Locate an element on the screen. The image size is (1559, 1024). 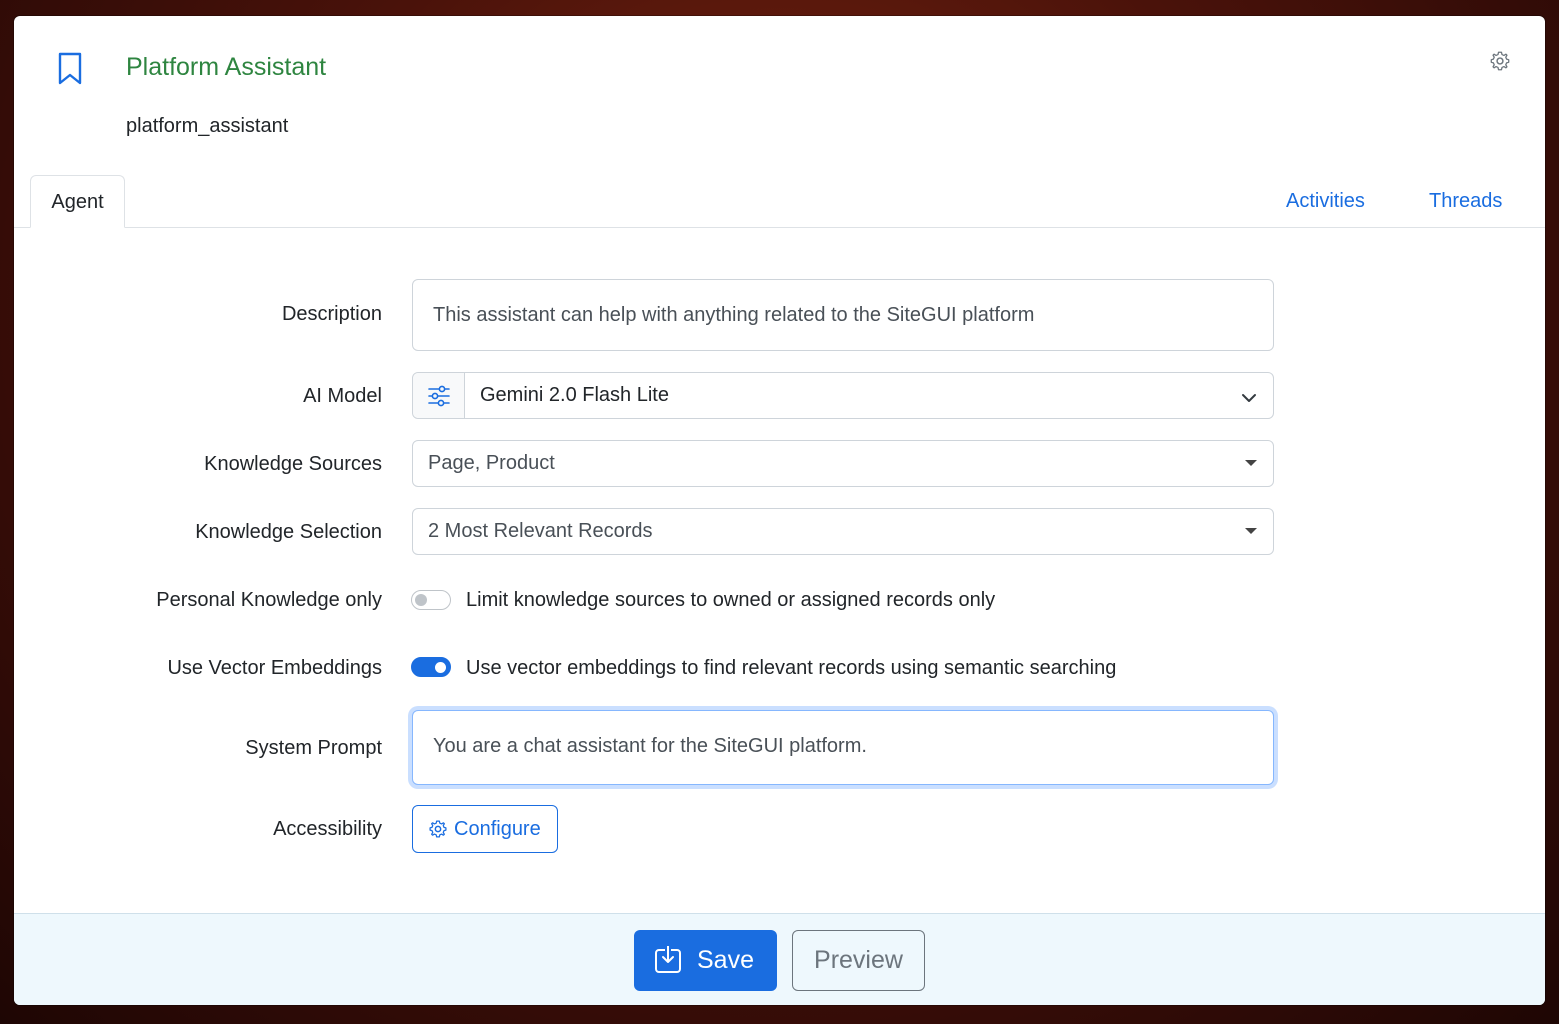
personal-knowledge-toggle is located at coordinates (431, 600).